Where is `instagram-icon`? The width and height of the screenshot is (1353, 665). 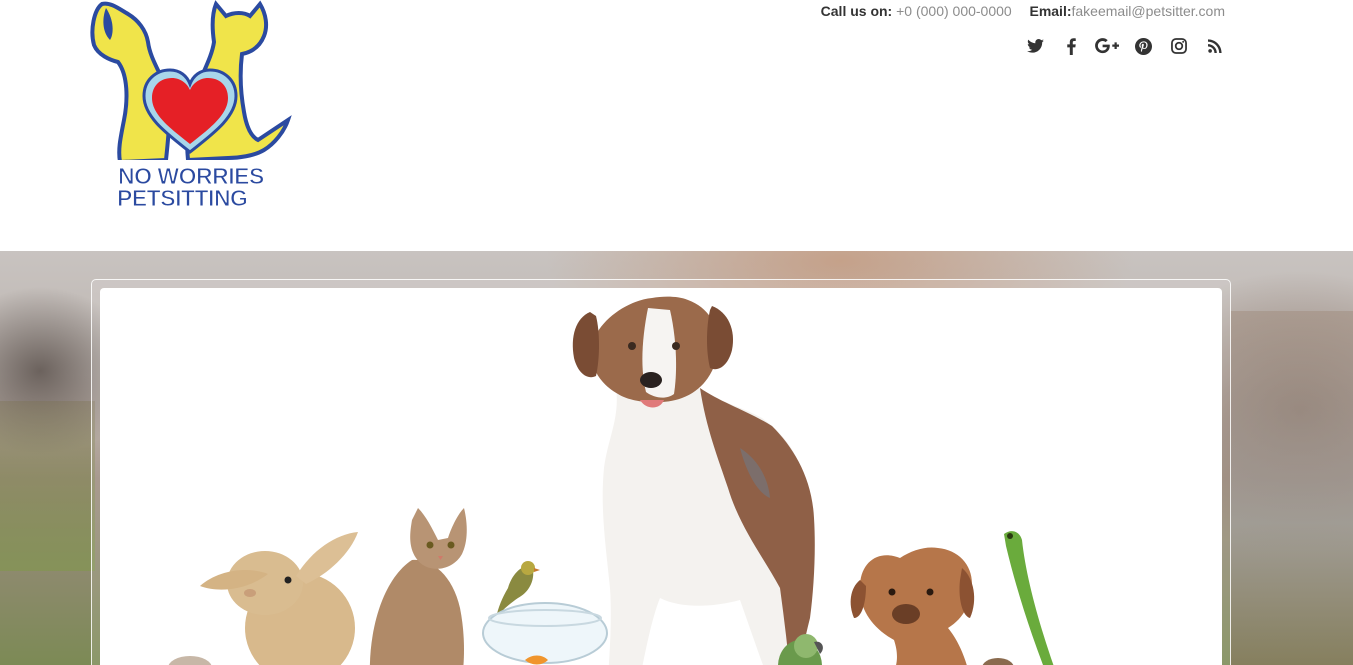
instagram-icon is located at coordinates (1179, 46).